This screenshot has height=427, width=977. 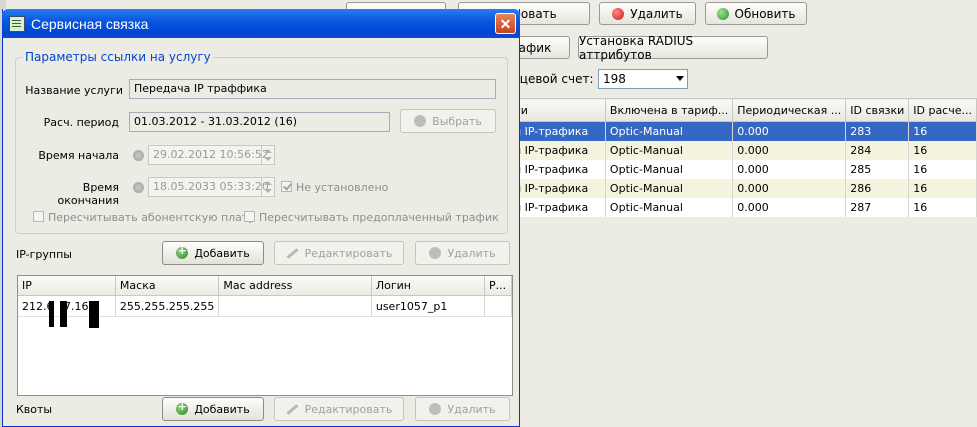 I want to click on ip-table-cell: user1057_p1, so click(x=428, y=306).